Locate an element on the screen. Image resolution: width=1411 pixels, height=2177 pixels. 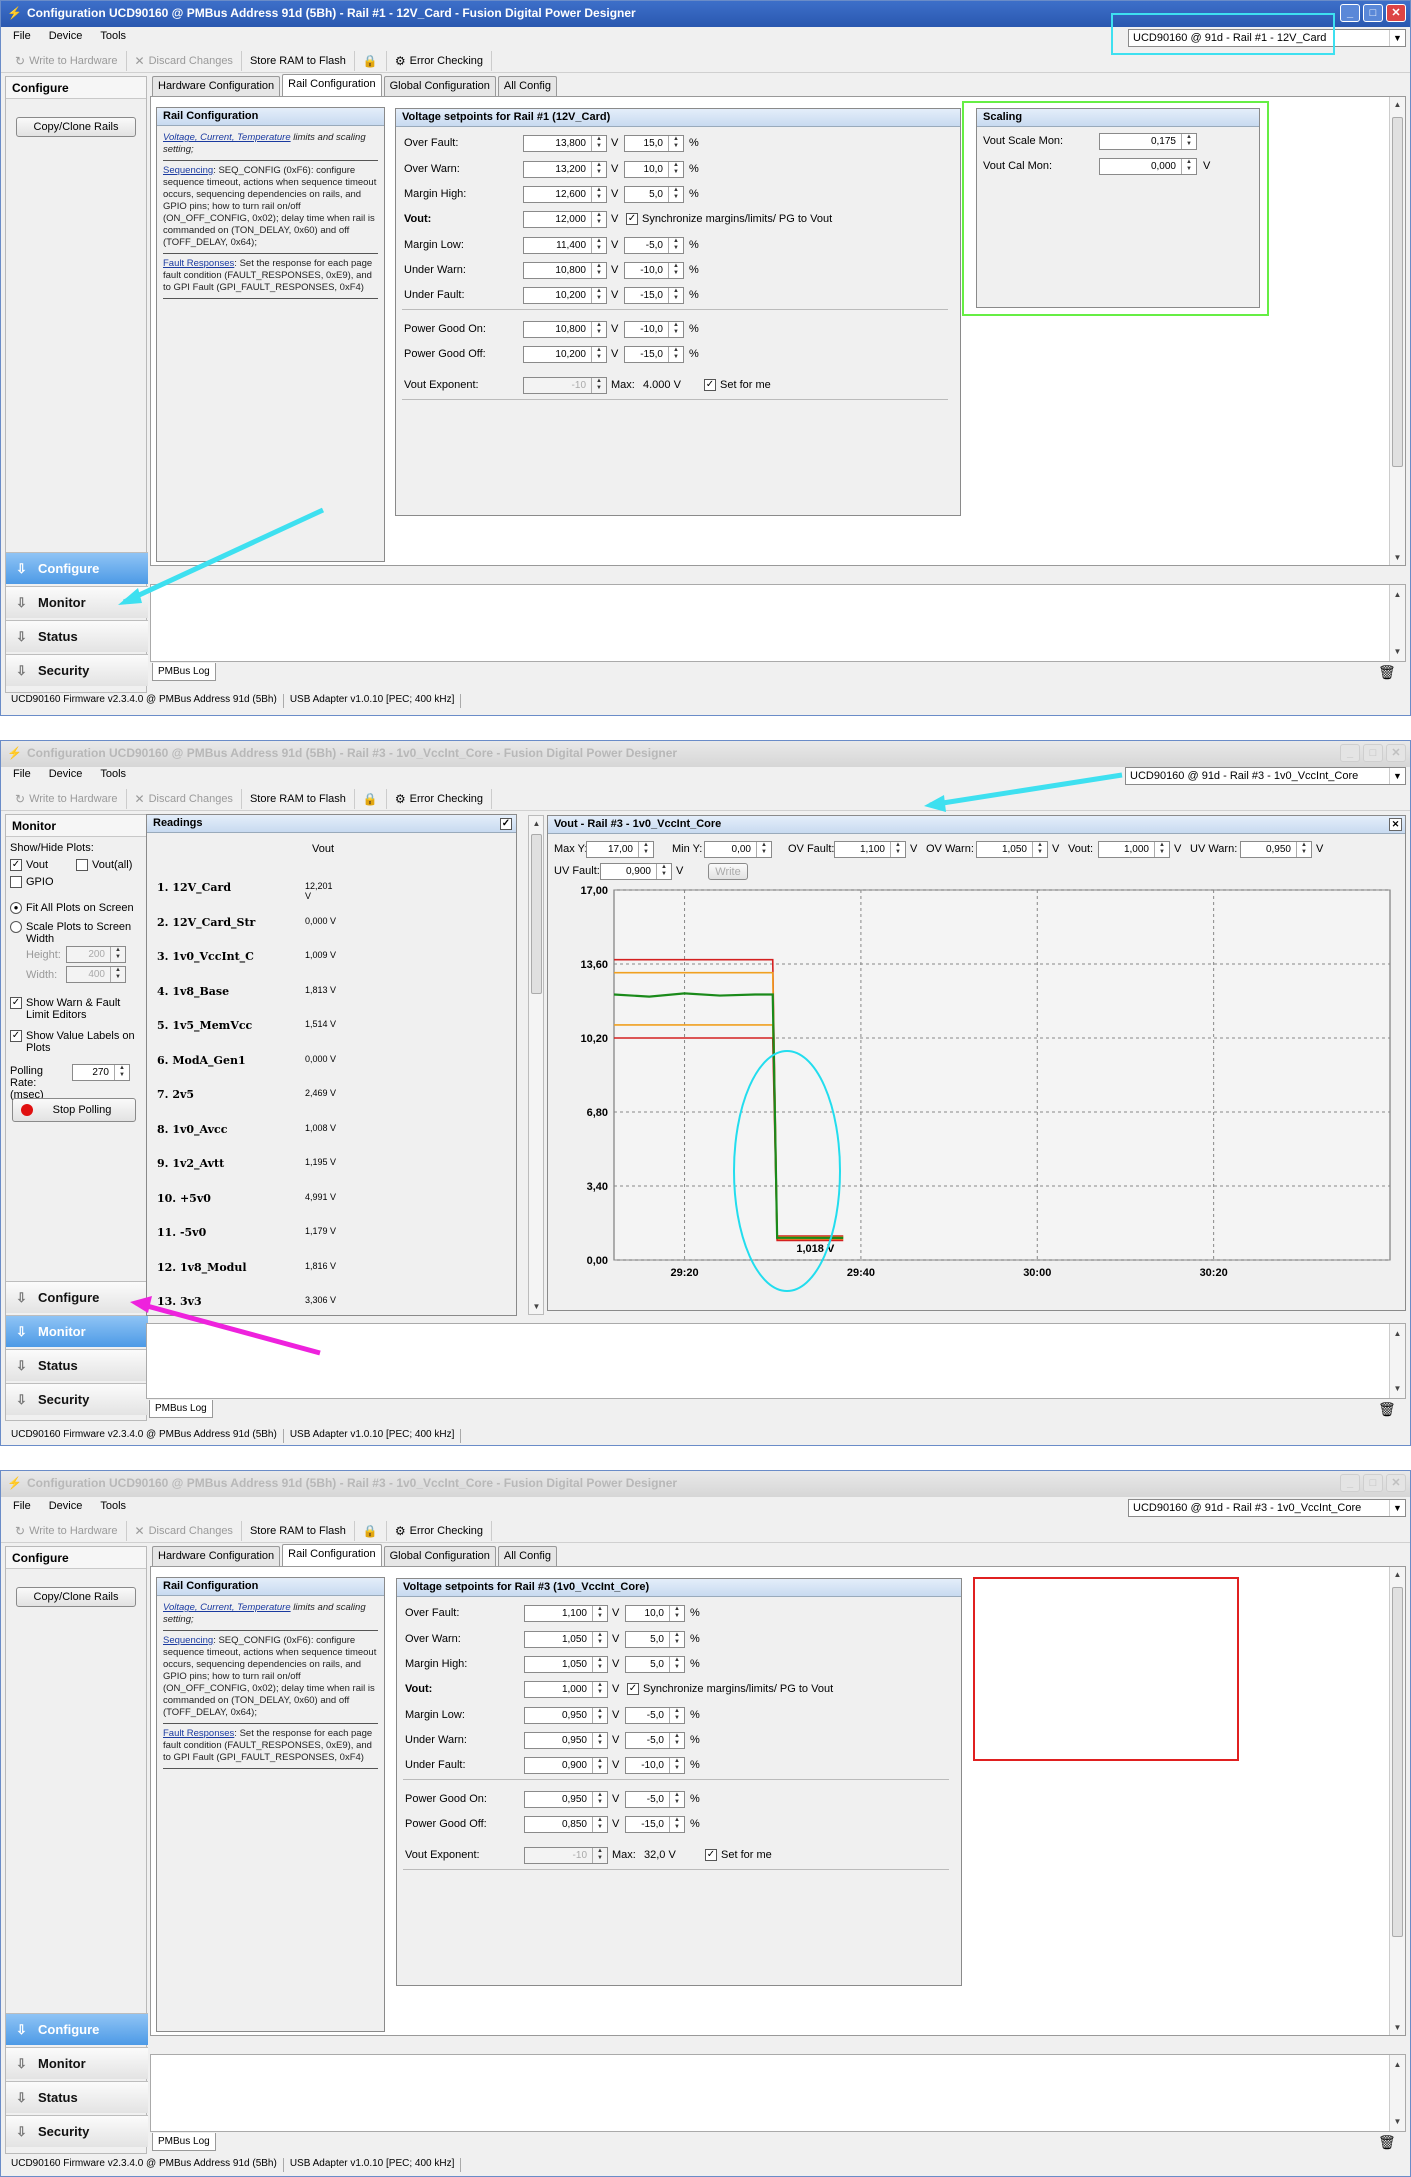
vout-volts-input: 1,000 ▲ ▼ is located at coordinates (566, 1689).